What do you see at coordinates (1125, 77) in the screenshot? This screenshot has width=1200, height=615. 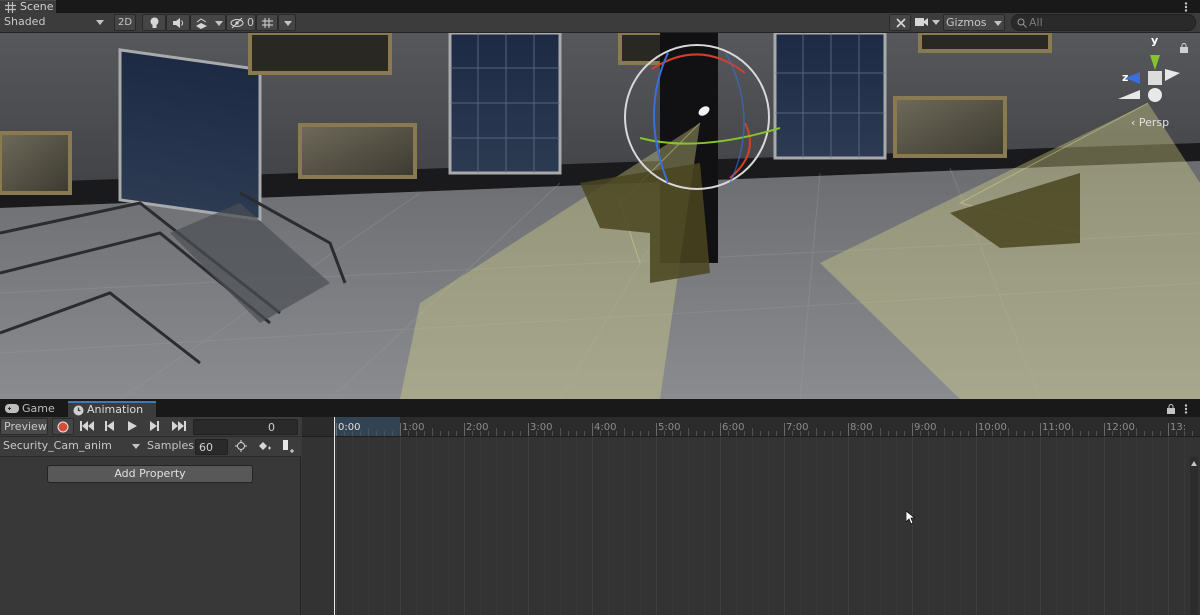 I see `gizmo-axis-z-label: z` at bounding box center [1125, 77].